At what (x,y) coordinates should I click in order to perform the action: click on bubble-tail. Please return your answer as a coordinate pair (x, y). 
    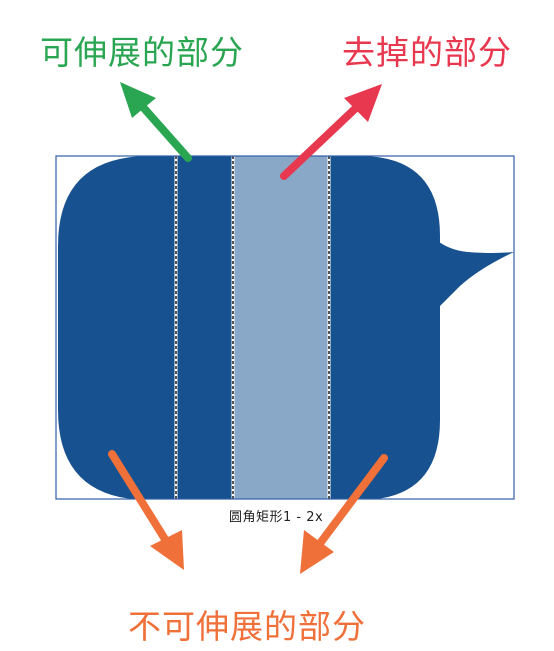
    Looking at the image, I should click on (473, 271).